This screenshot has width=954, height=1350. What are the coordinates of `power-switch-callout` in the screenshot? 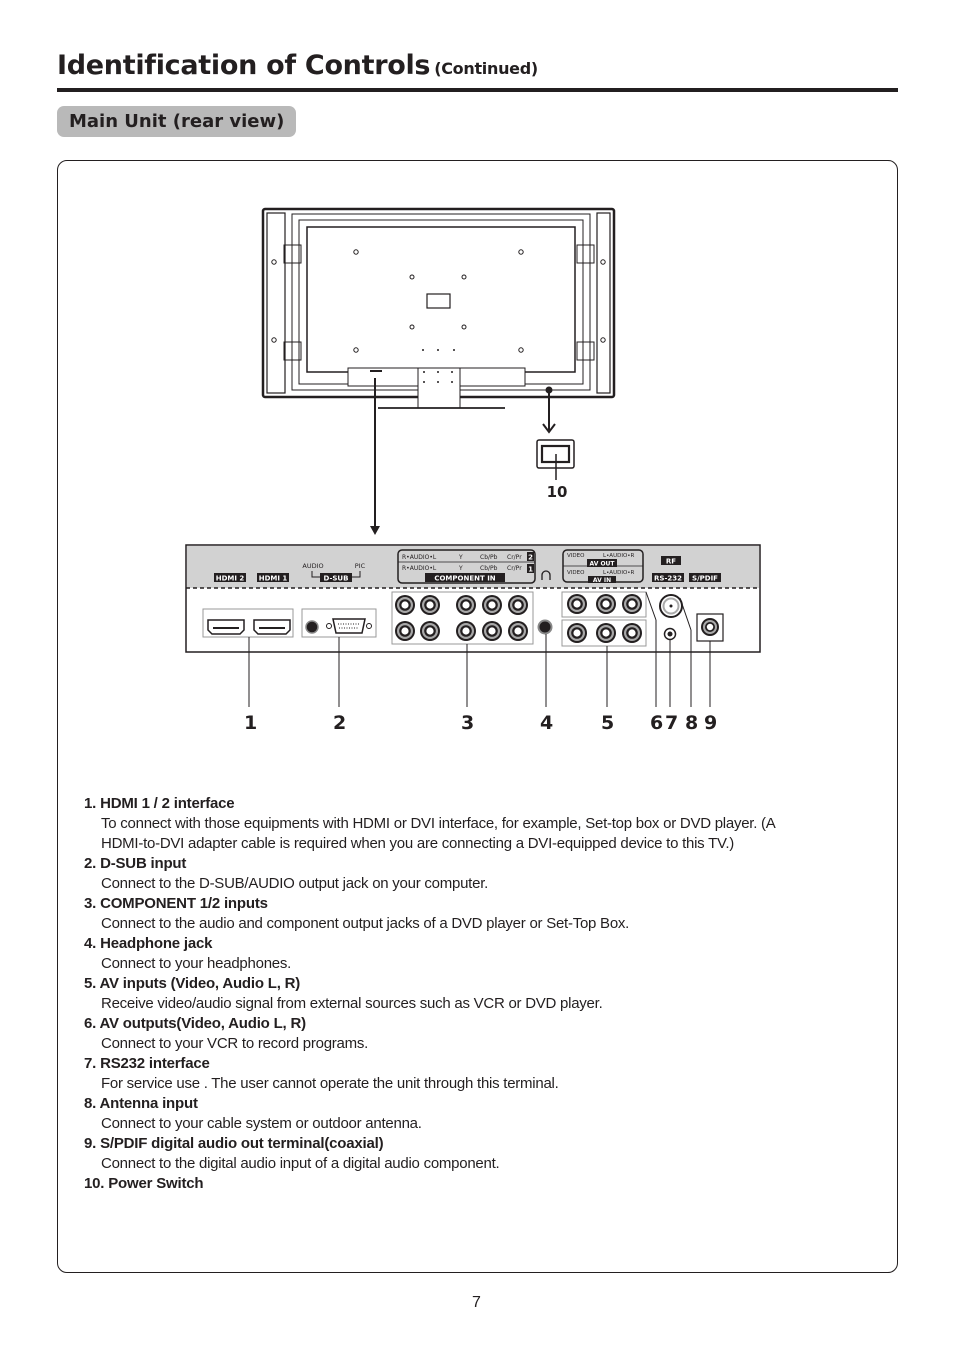 It's located at (555, 436).